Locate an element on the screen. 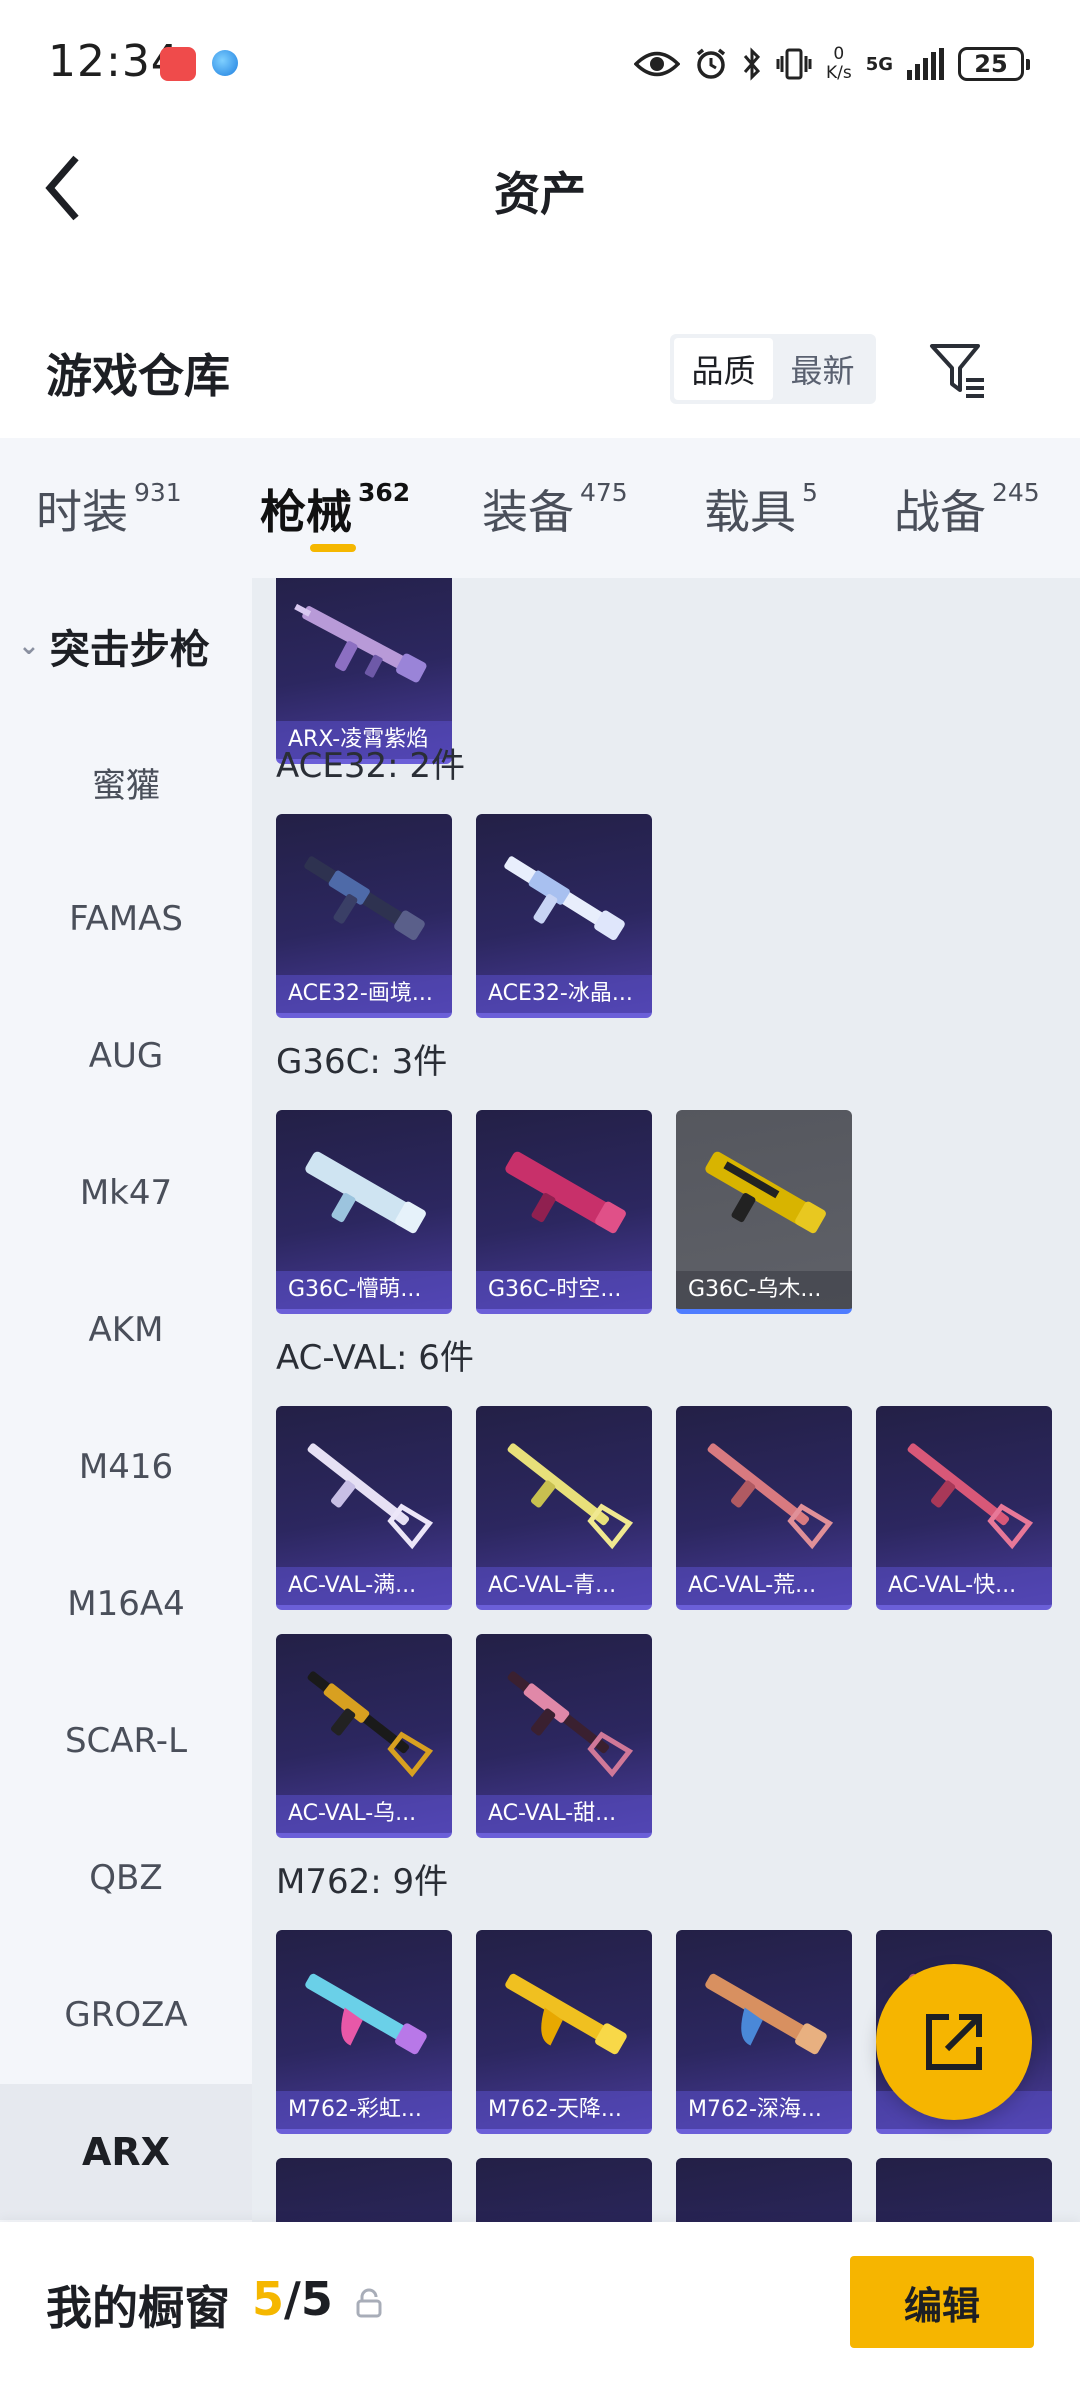 This screenshot has height=2382, width=1080. status-icons: 0 K/s 5G 25 is located at coordinates (831, 64).